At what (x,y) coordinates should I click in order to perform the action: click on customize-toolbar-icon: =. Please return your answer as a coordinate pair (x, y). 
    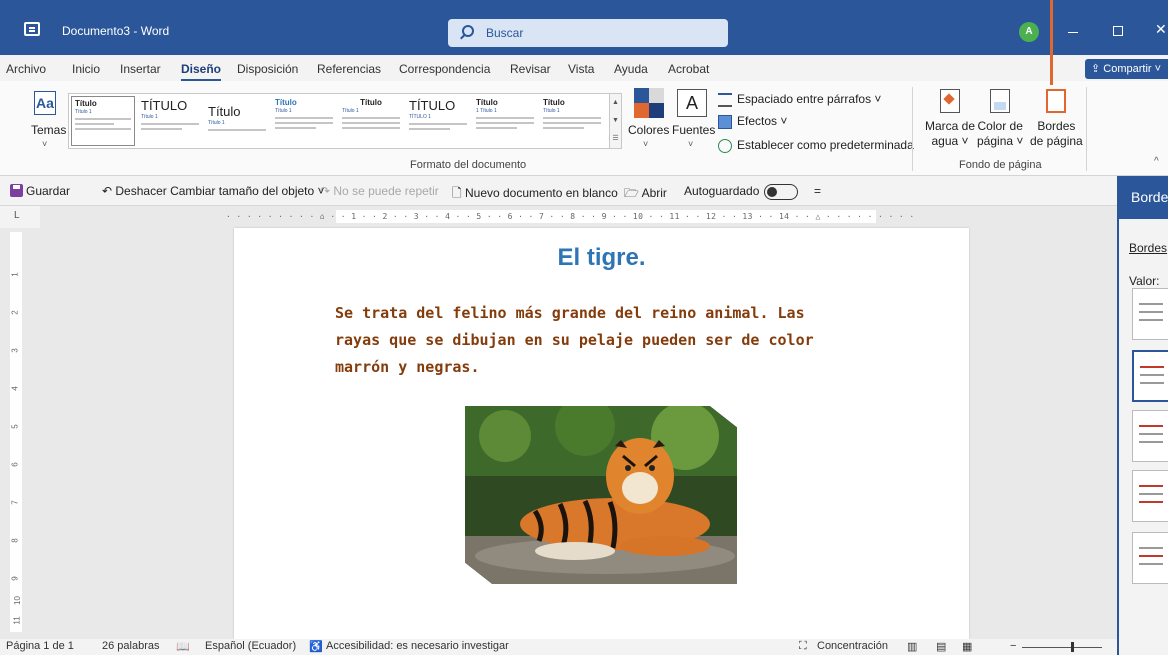
    Looking at the image, I should click on (817, 191).